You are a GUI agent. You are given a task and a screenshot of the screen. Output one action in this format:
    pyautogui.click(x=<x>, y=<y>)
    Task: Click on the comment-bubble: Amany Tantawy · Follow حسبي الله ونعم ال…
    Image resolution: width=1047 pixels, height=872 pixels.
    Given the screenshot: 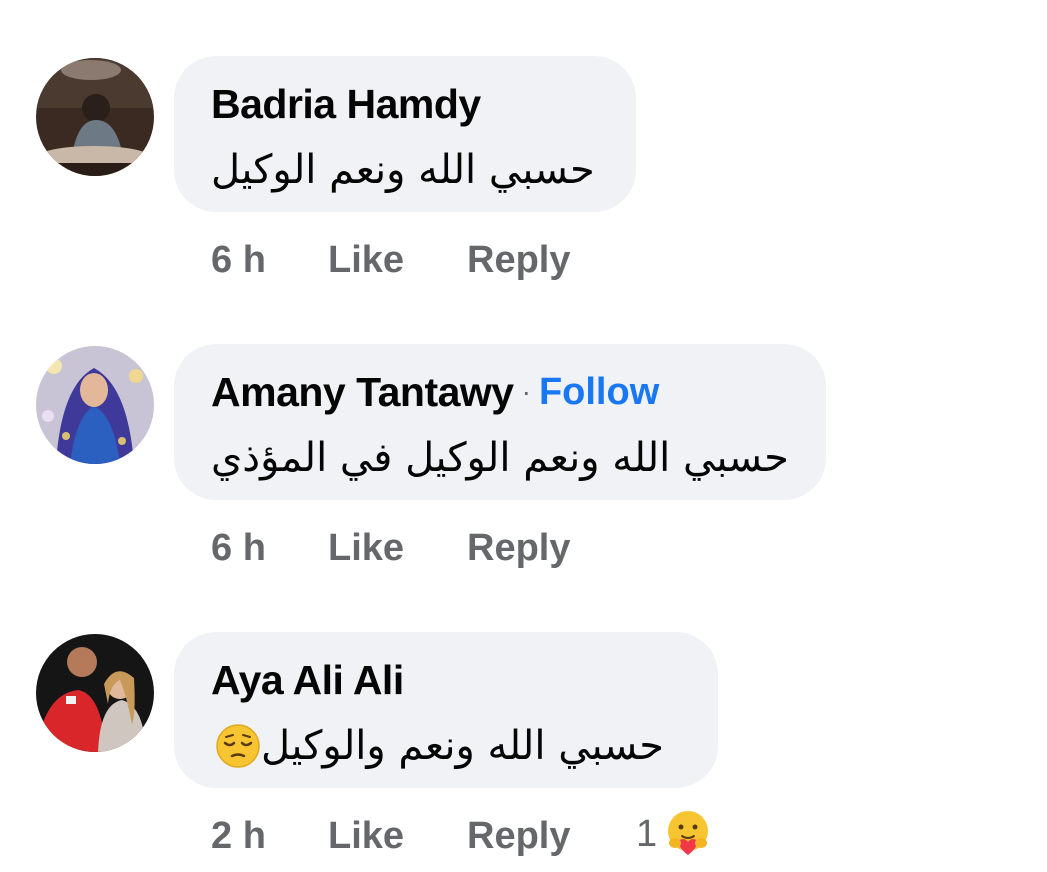 What is the action you would take?
    pyautogui.click(x=500, y=422)
    